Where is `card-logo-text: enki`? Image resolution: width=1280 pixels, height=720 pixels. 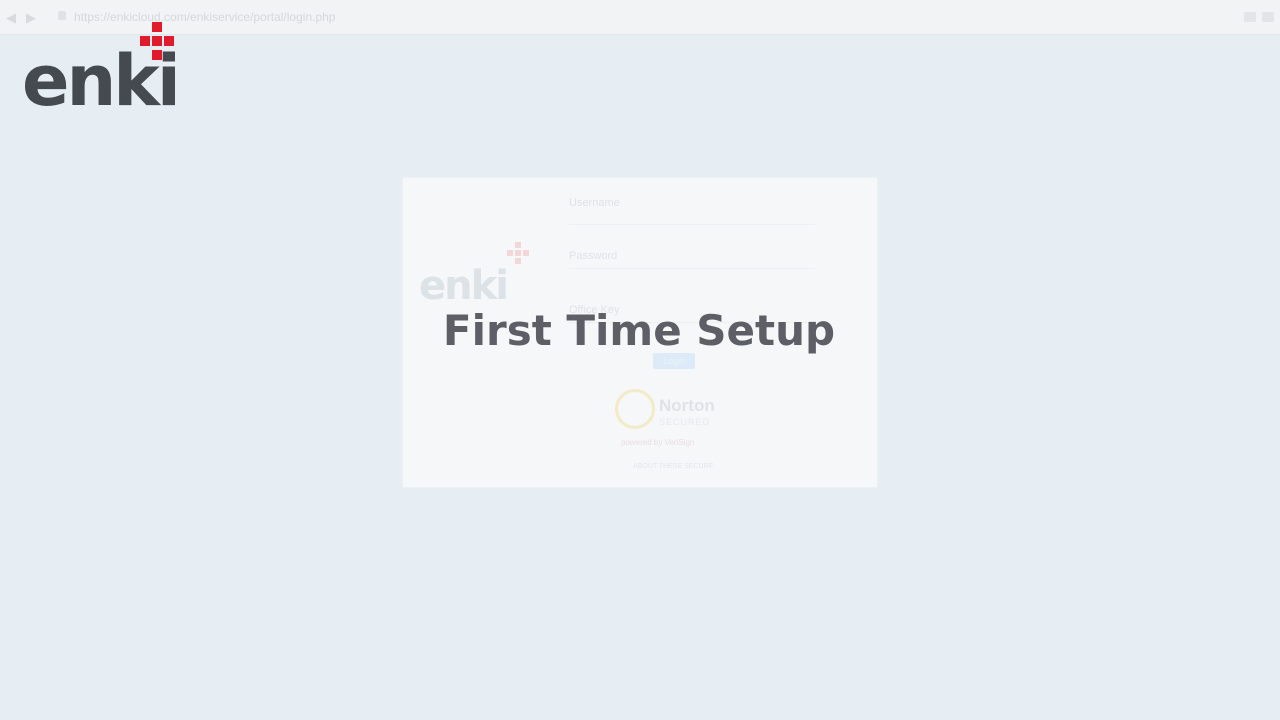
card-logo-text: enki is located at coordinates (464, 286).